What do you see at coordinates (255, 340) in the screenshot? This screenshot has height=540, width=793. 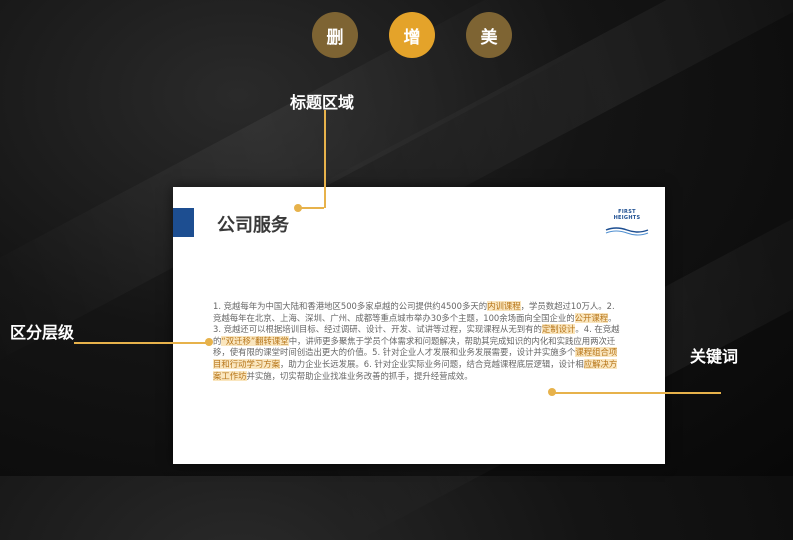 I see `keyword-highlight: “双迁移”翻转课堂` at bounding box center [255, 340].